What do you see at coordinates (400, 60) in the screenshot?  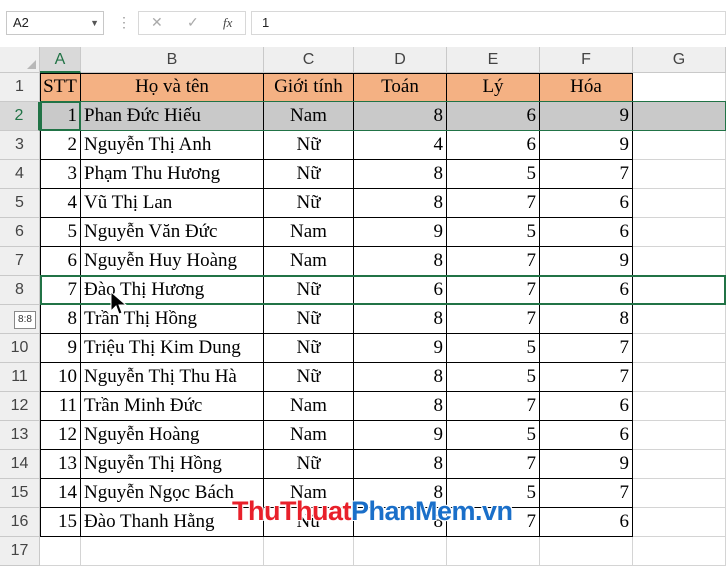 I see `column-header-d: D` at bounding box center [400, 60].